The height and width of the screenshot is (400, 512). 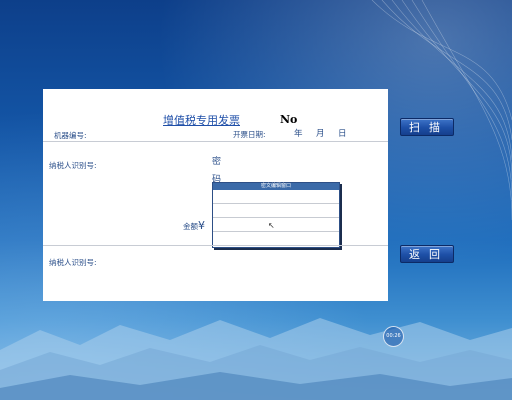 I want to click on month-label: 月, so click(x=320, y=134).